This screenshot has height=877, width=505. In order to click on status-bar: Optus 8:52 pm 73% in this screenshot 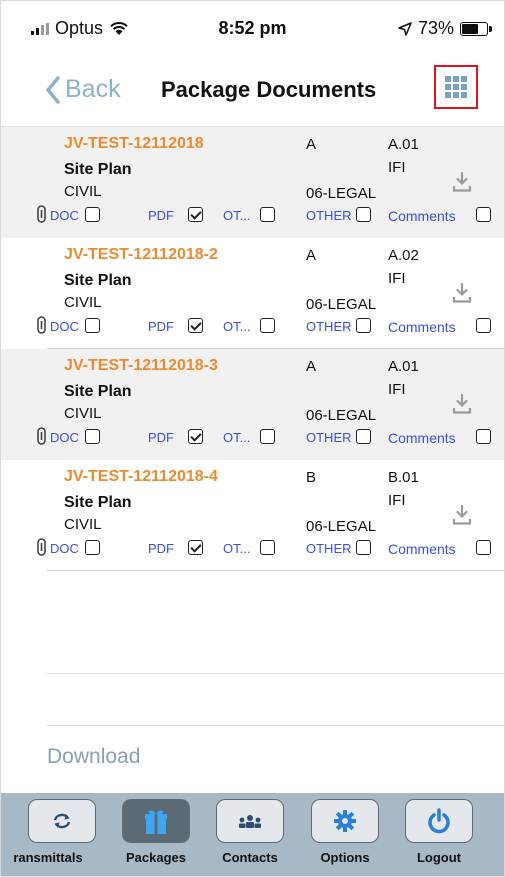, I will do `click(252, 21)`.